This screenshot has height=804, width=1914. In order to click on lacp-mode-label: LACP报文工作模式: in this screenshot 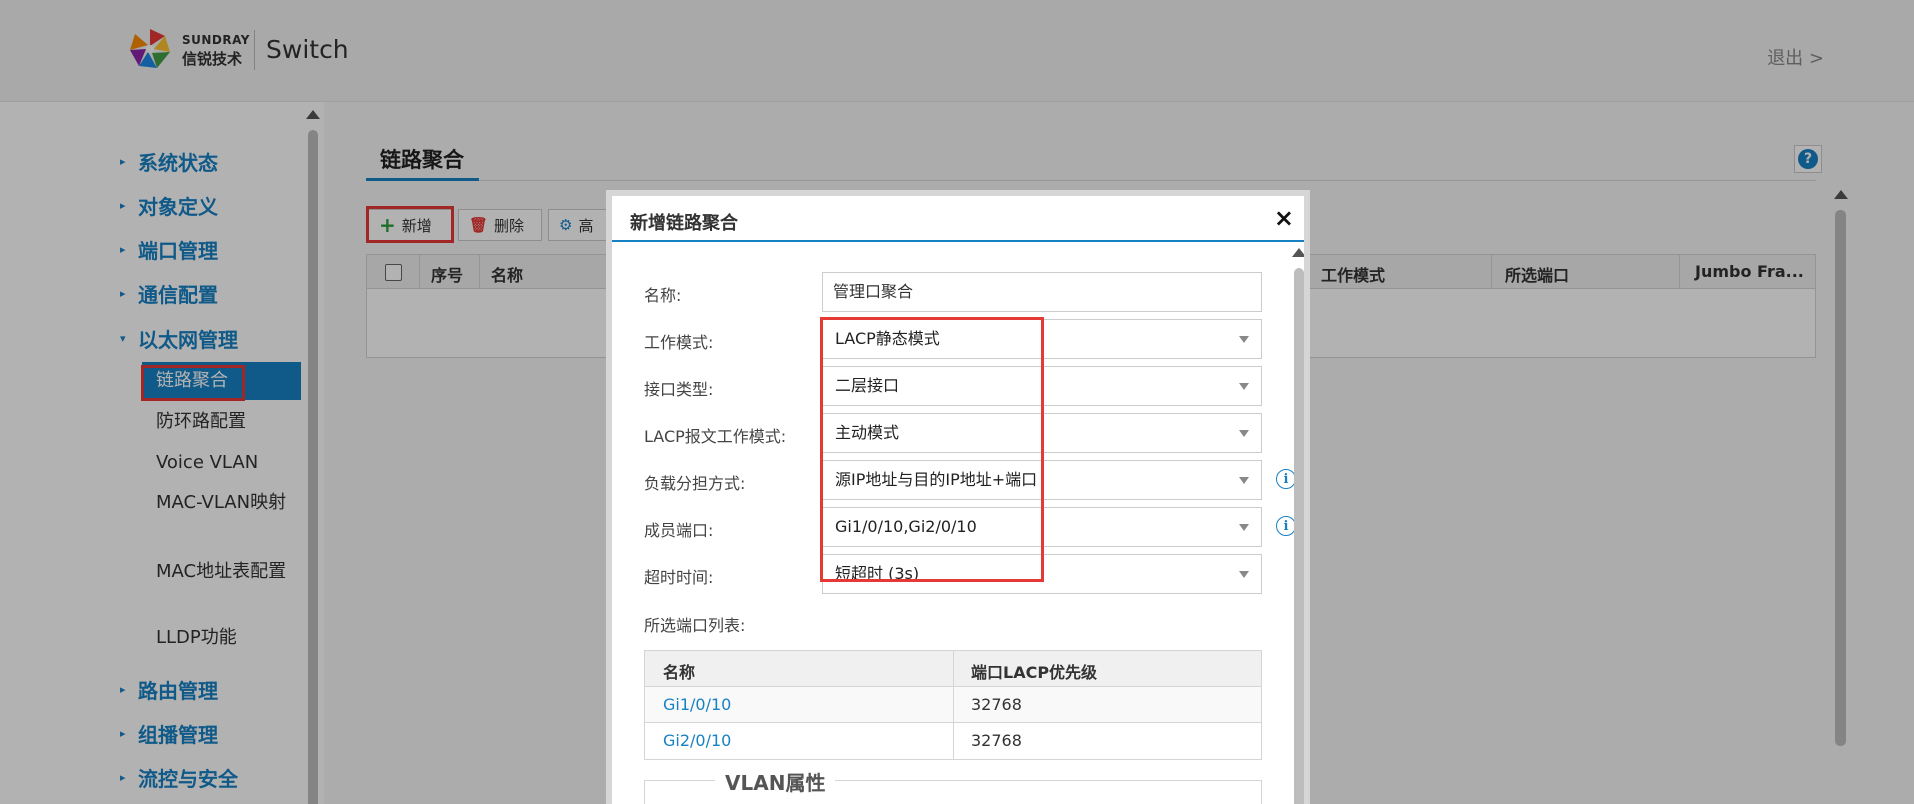, I will do `click(715, 436)`.